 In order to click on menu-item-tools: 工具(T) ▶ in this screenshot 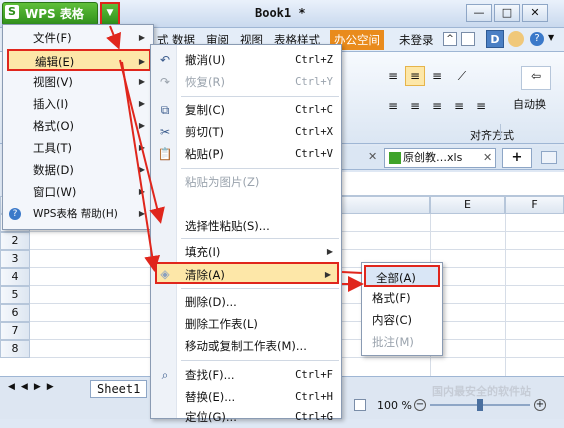, I will do `click(78, 148)`.